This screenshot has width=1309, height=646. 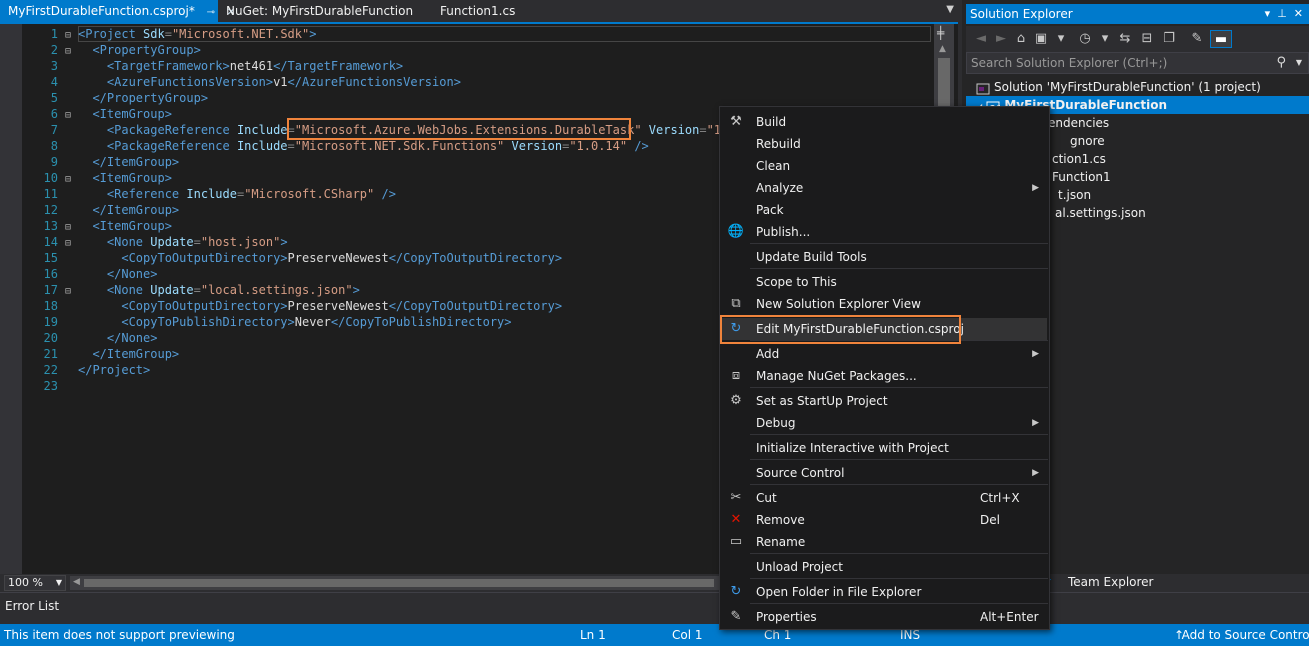 I want to click on menu-item-rebuild: Rebuild, so click(x=884, y=144).